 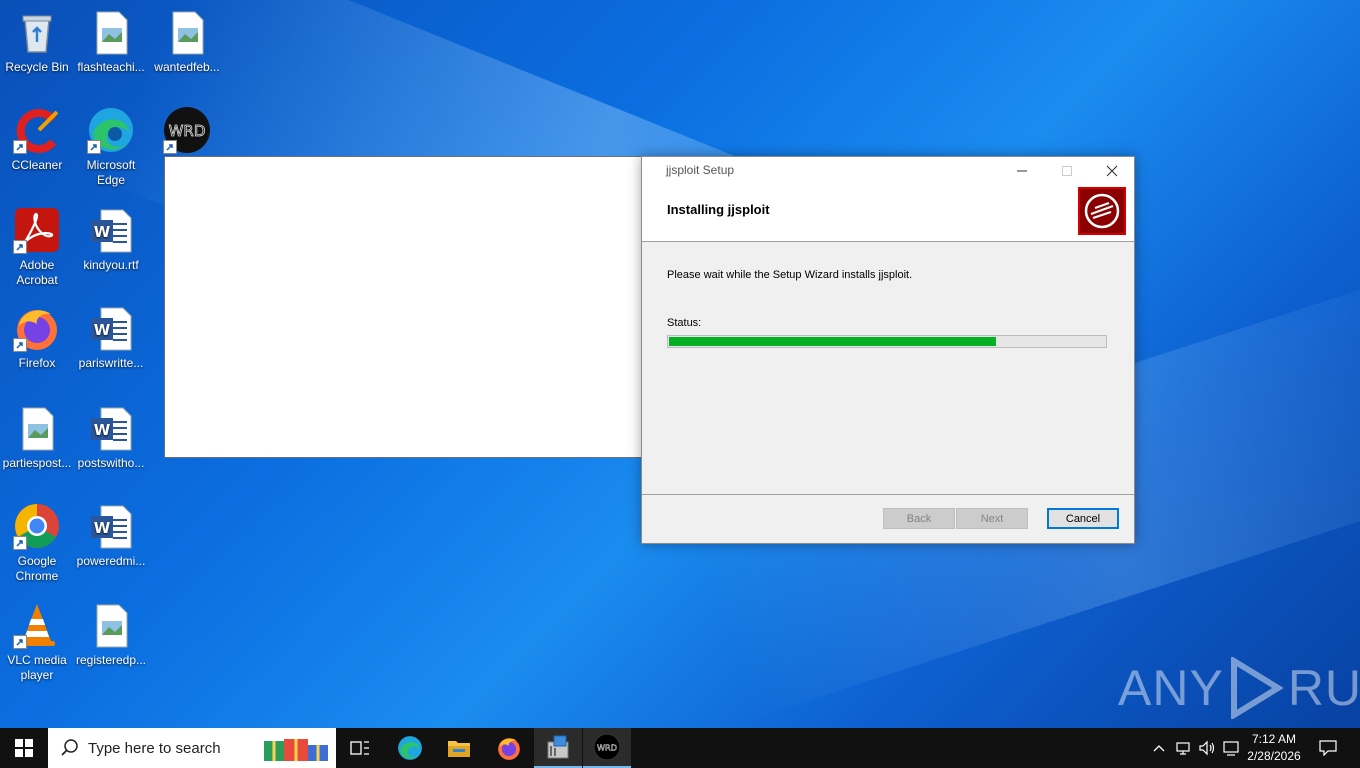 I want to click on maximize-button, so click(x=1066, y=171).